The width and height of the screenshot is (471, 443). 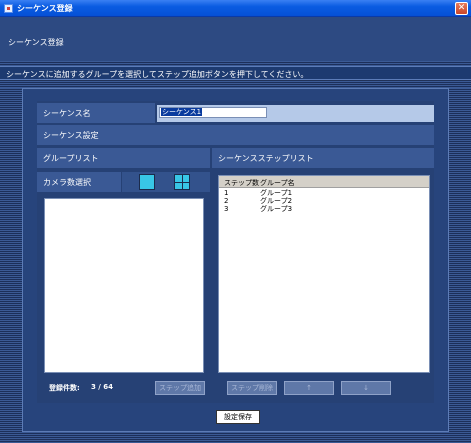 I want to click on single-camera-button, so click(x=147, y=182).